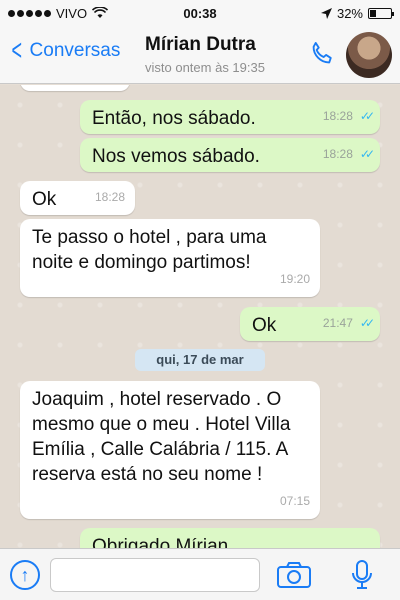  I want to click on phone-icon, so click(322, 54).